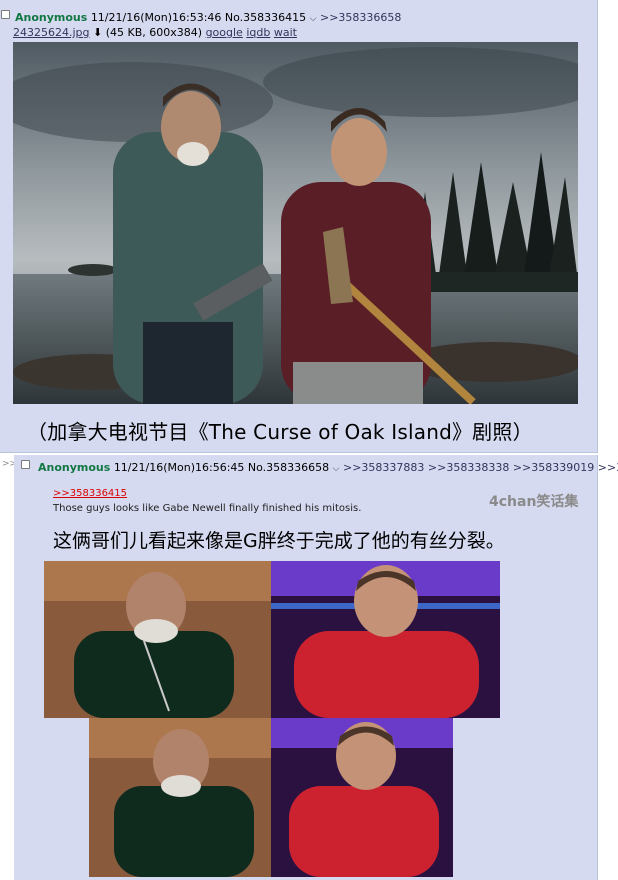 This screenshot has height=880, width=618. What do you see at coordinates (285, 32) in the screenshot?
I see `wait-search-link: wait` at bounding box center [285, 32].